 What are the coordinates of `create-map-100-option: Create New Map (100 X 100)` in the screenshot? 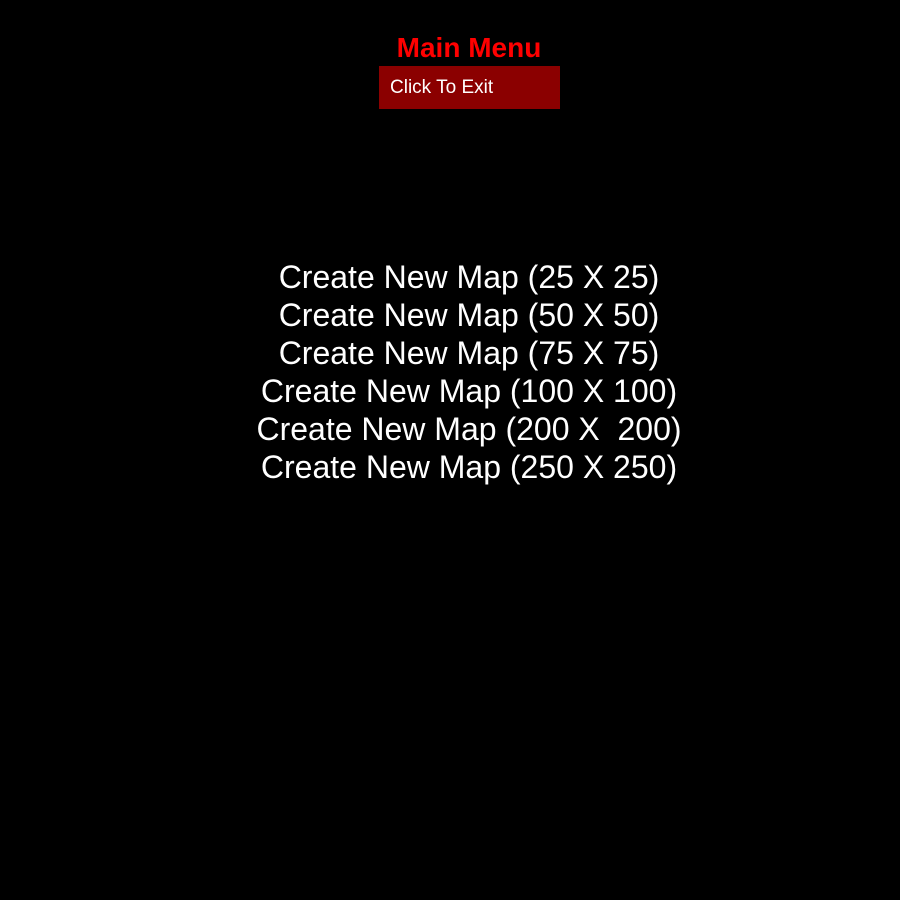 It's located at (469, 391).